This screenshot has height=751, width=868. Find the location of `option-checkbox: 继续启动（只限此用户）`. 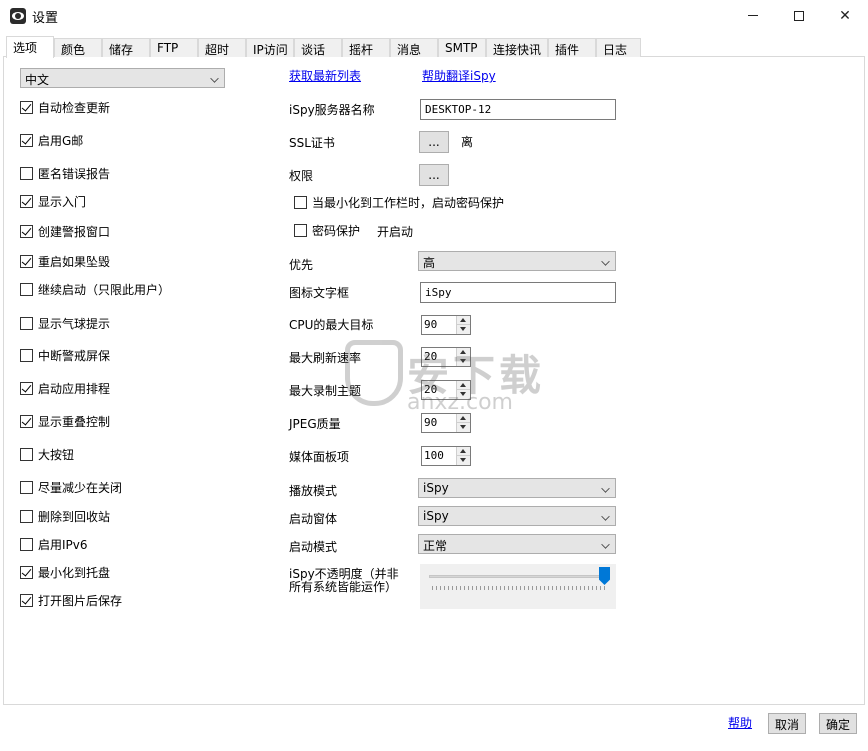

option-checkbox: 继续启动（只限此用户） is located at coordinates (95, 289).